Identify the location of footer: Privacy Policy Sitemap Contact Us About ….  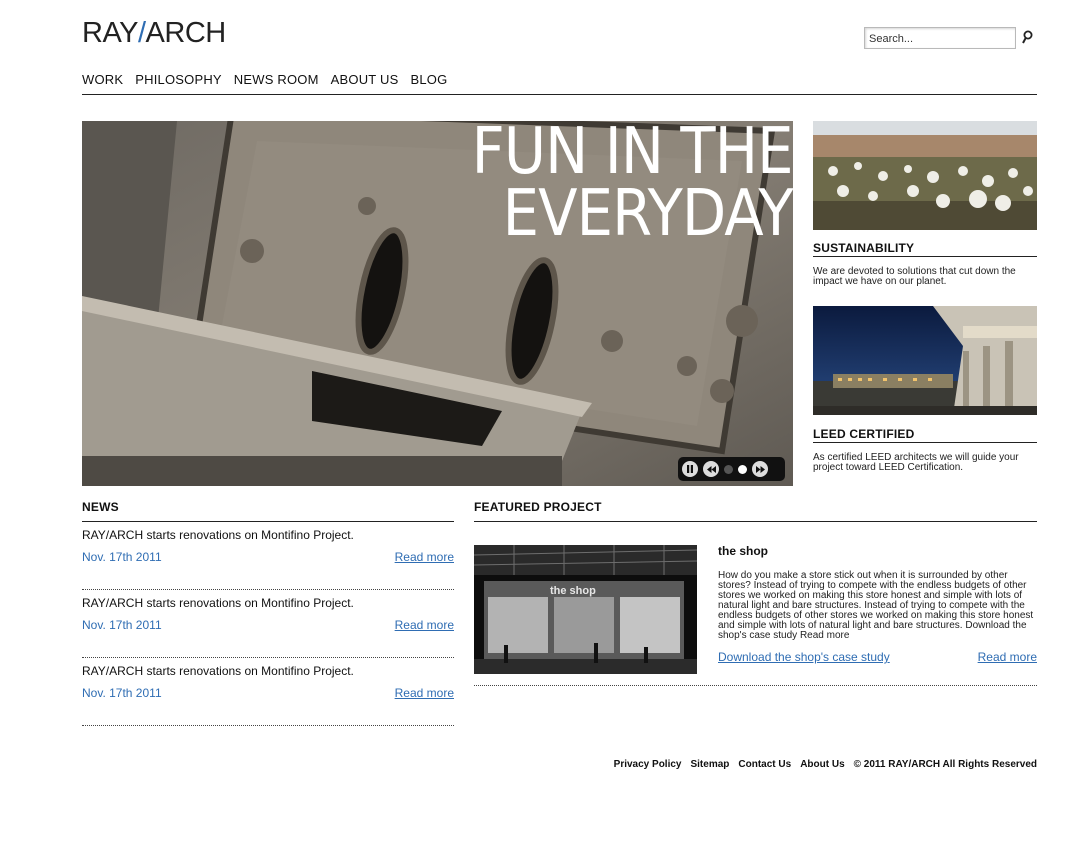
(825, 764).